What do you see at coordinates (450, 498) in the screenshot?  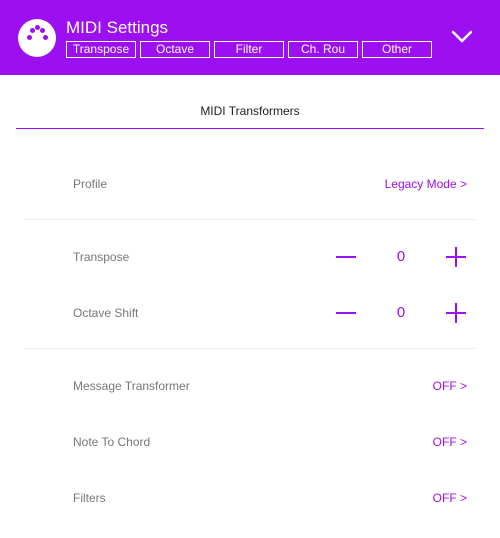 I see `filters-toggle: OFF >` at bounding box center [450, 498].